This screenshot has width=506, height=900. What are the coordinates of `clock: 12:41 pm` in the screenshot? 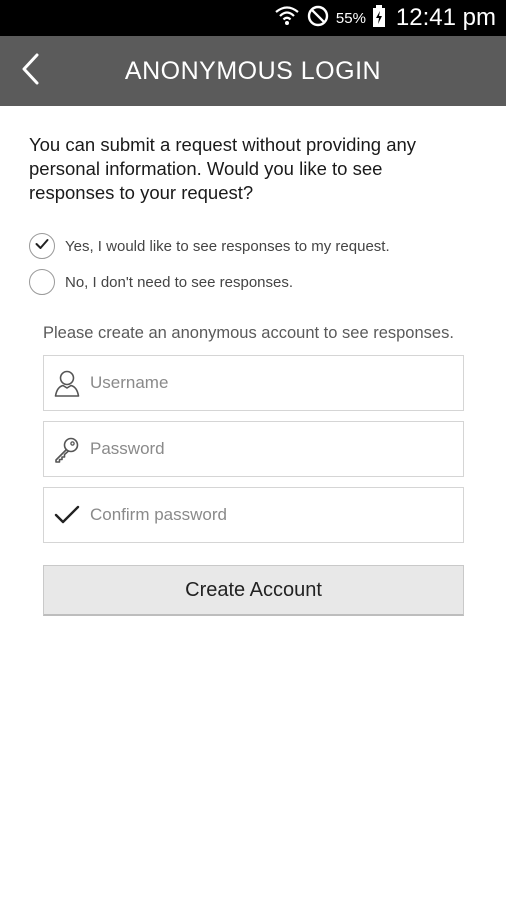 It's located at (445, 17).